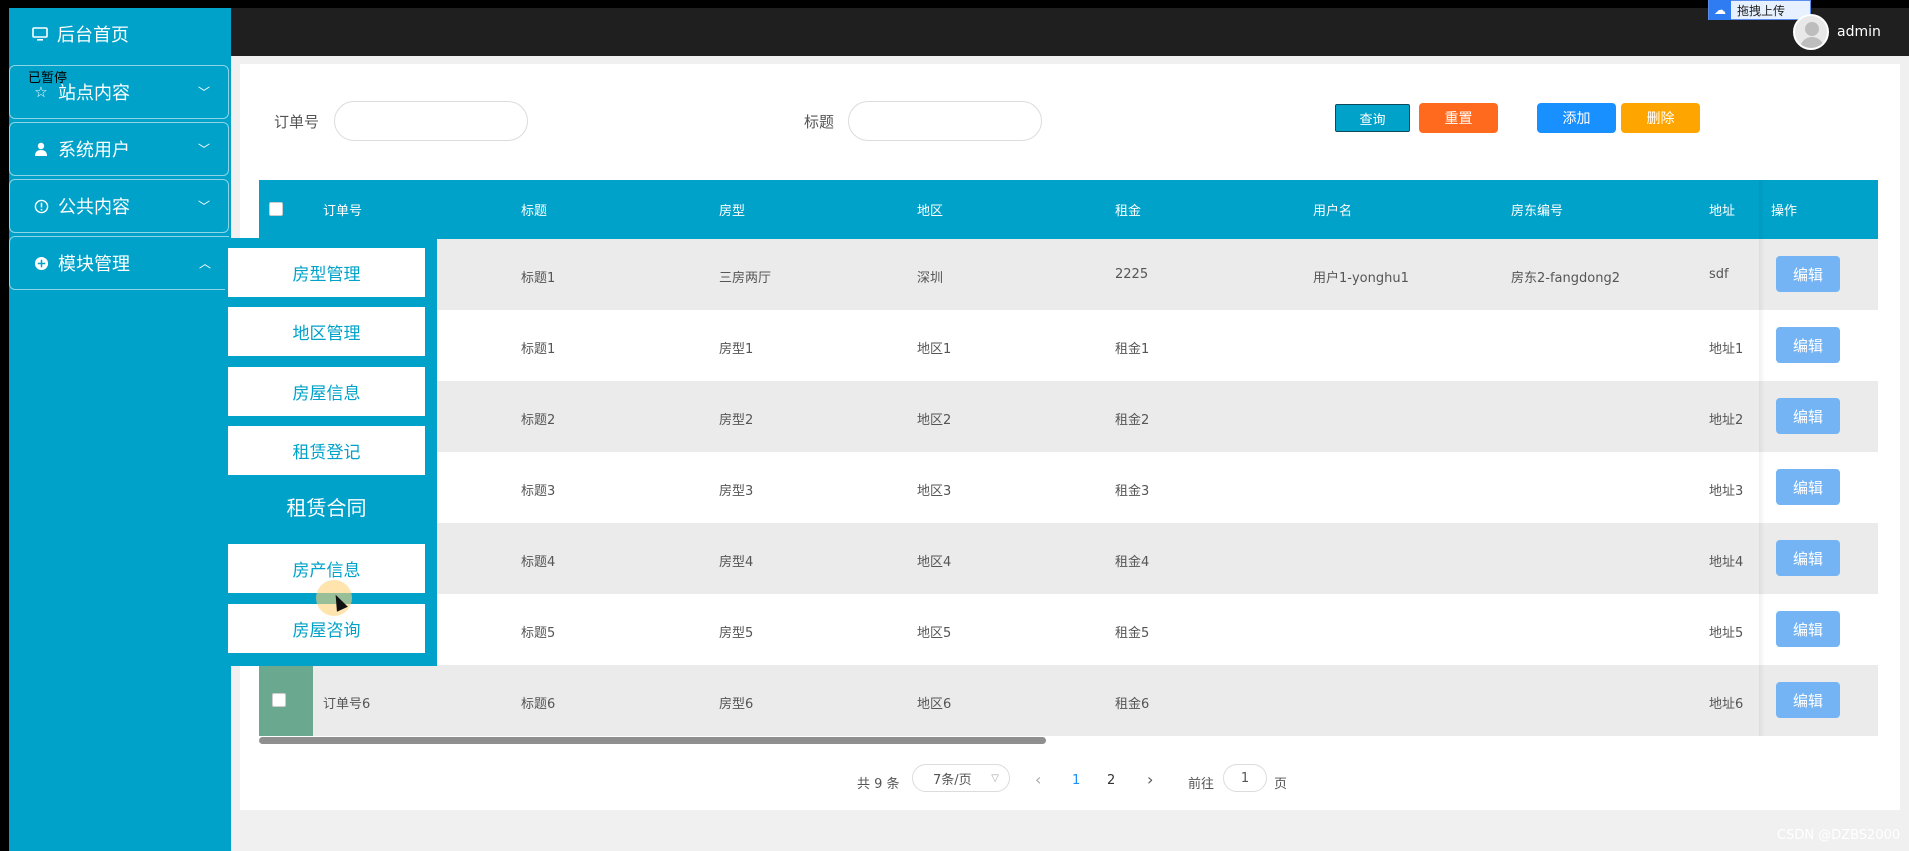  I want to click on sidebar-item-module-management: 模块管理 ︿, so click(119, 263).